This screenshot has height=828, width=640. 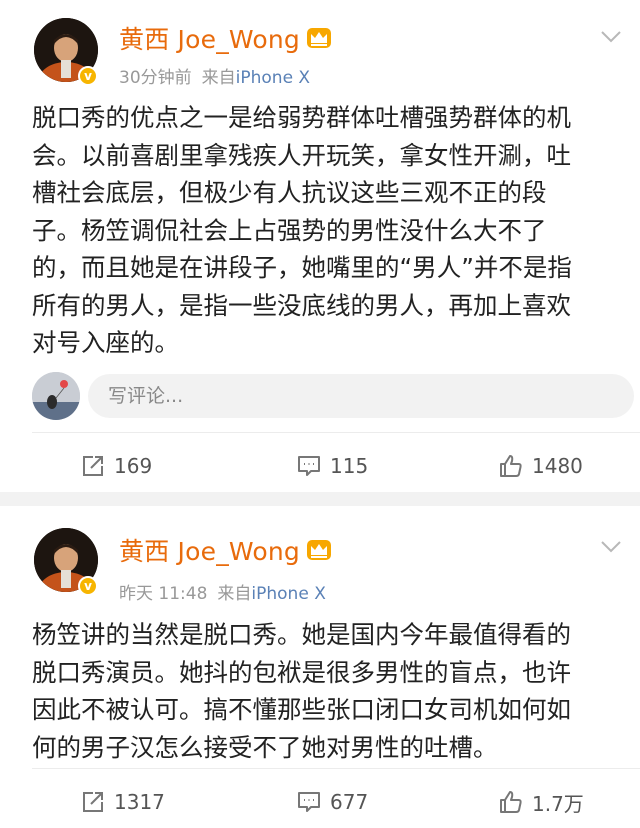 I want to click on post-meta: 昨天 11:48 来自iPhone X, so click(x=222, y=591).